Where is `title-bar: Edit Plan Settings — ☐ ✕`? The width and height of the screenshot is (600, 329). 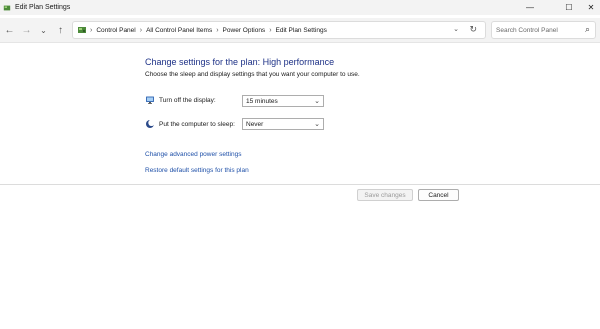 title-bar: Edit Plan Settings — ☐ ✕ is located at coordinates (300, 7).